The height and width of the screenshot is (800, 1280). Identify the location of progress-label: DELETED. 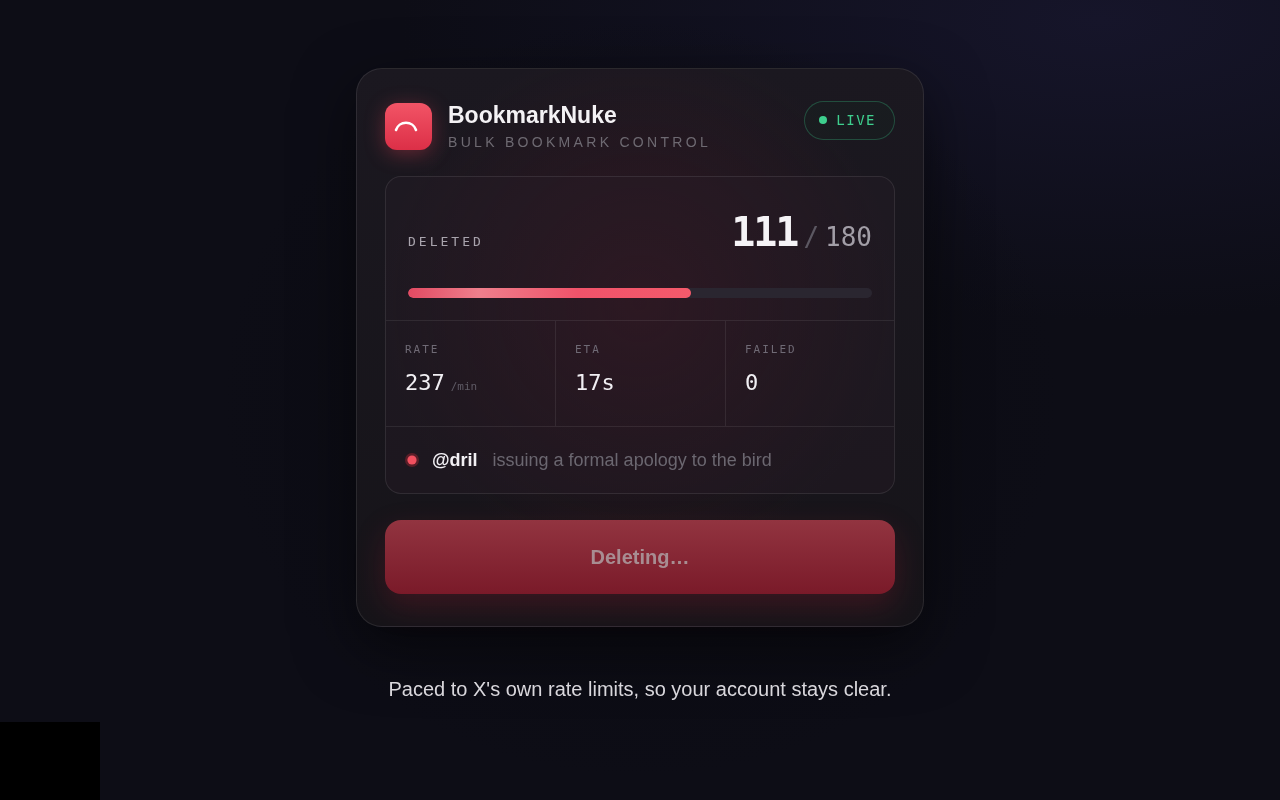
(446, 241).